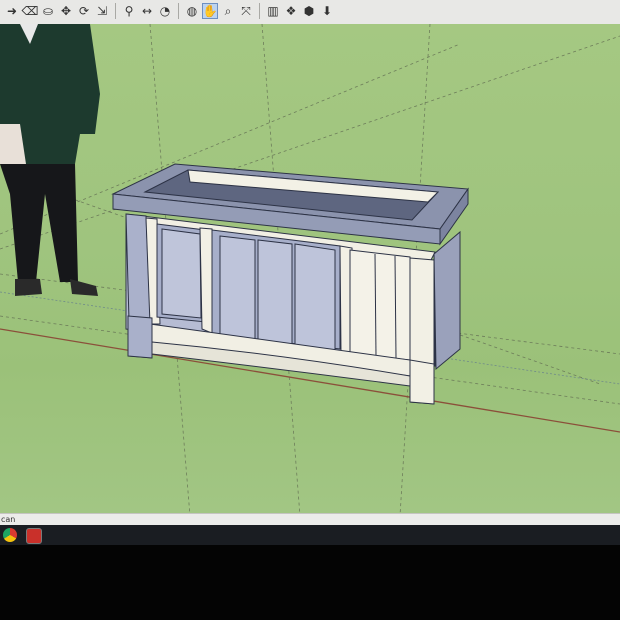  I want to click on get-models-icon: ⬇, so click(327, 11).